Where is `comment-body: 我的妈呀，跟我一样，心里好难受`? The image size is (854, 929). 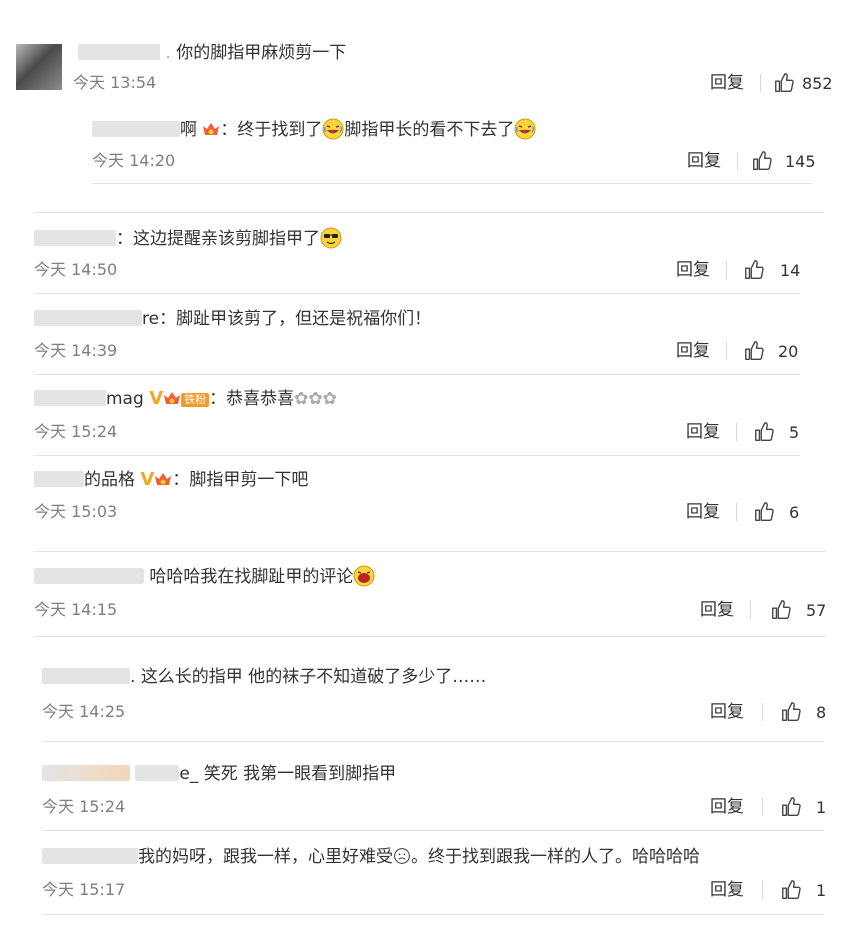
comment-body: 我的妈呀，跟我一样，心里好难受 is located at coordinates (265, 857).